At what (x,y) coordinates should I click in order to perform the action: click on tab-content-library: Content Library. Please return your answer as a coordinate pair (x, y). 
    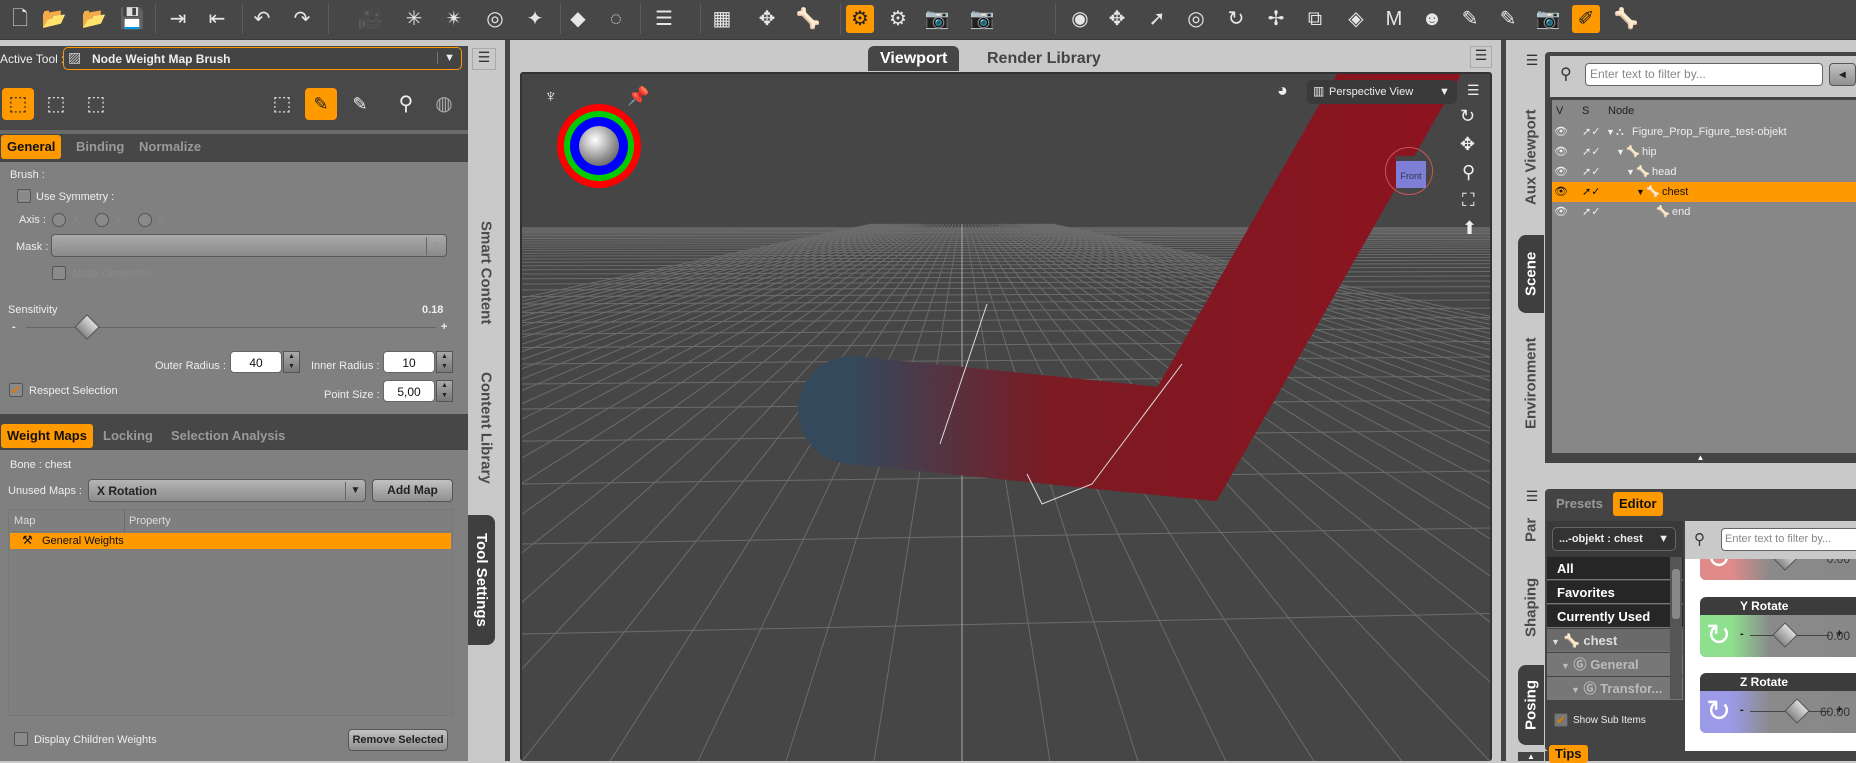
    Looking at the image, I should click on (486, 427).